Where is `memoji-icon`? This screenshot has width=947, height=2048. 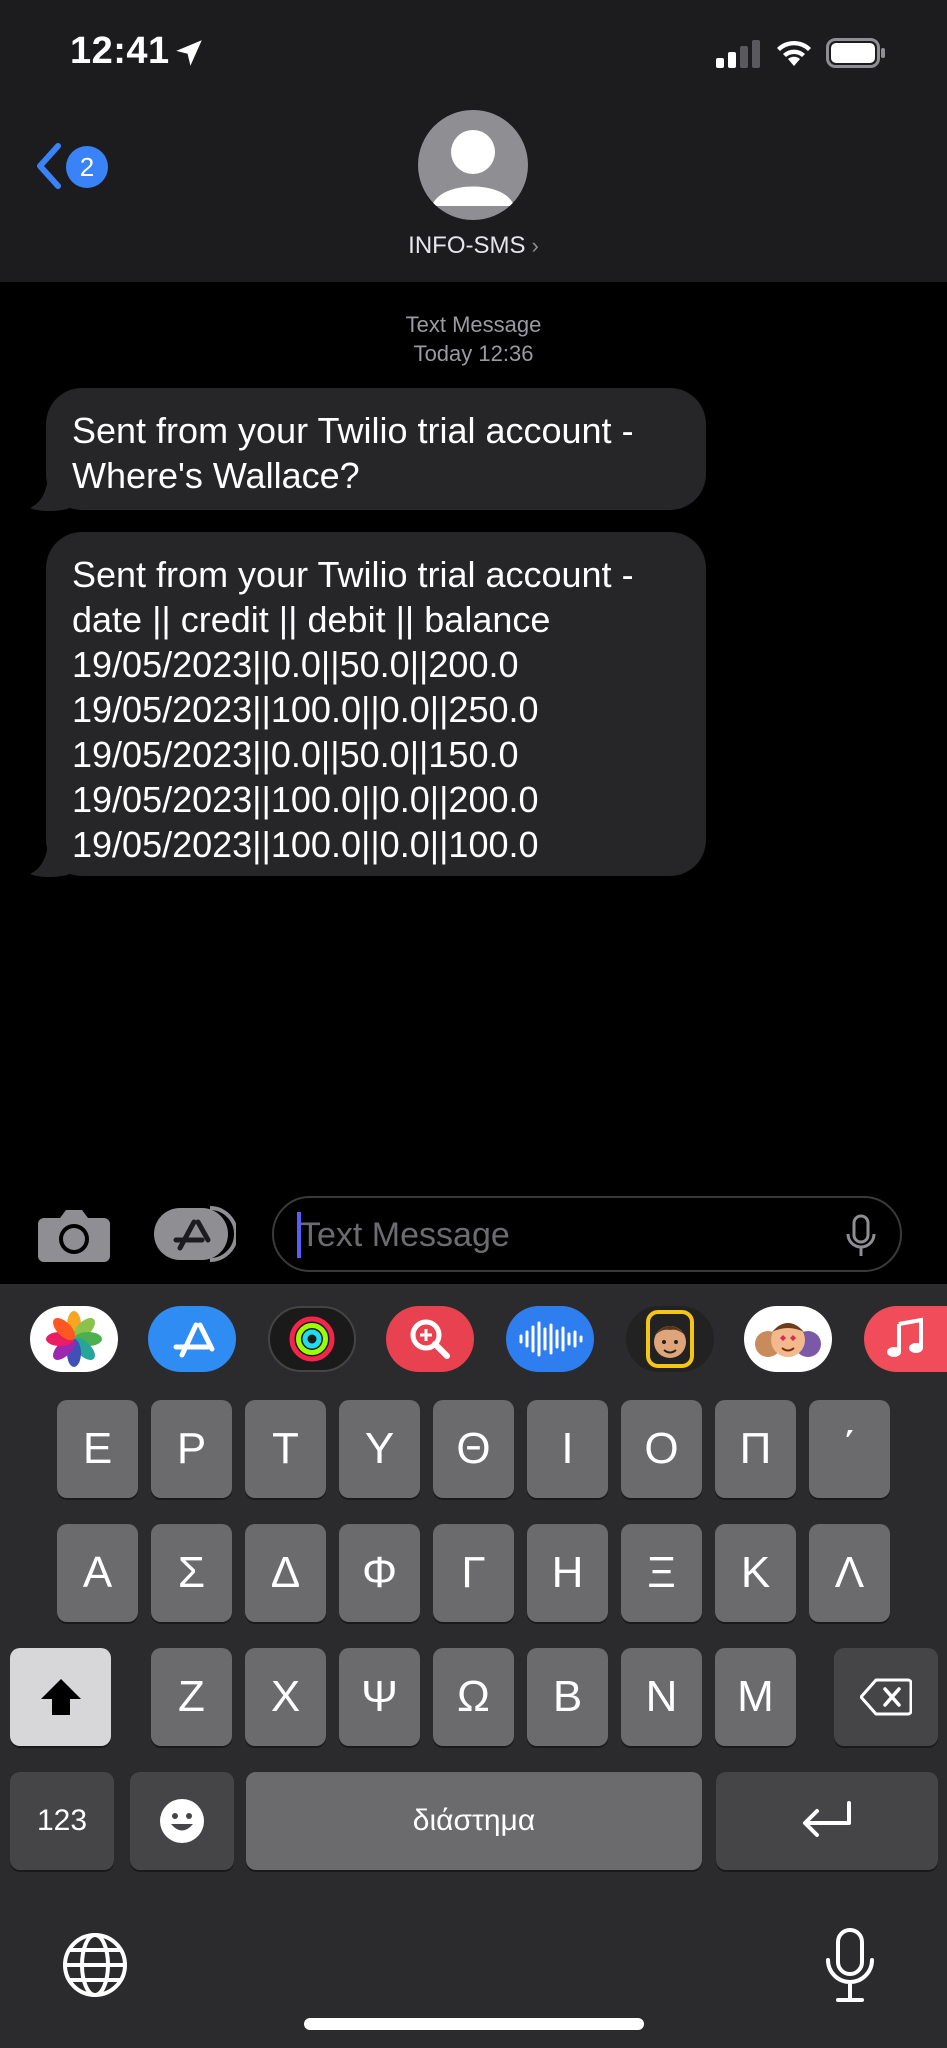 memoji-icon is located at coordinates (670, 1339).